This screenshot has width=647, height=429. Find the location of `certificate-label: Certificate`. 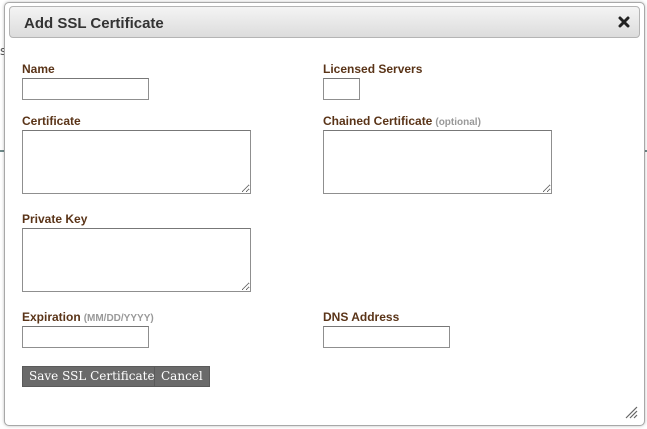

certificate-label: Certificate is located at coordinates (51, 121).